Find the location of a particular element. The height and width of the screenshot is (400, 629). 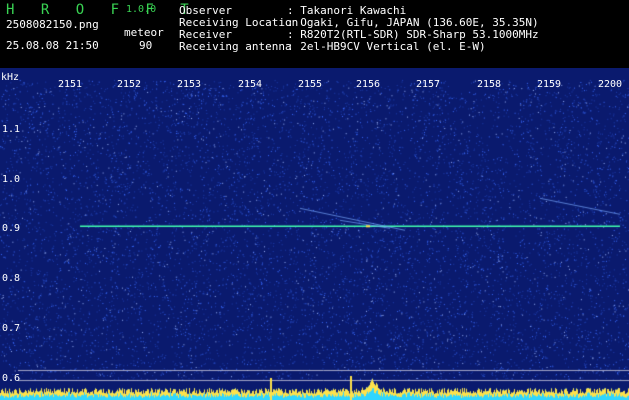

x-tick-label: 2156 is located at coordinates (368, 84).